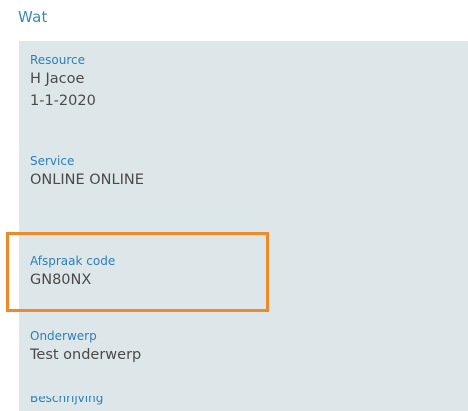 The height and width of the screenshot is (411, 468). I want to click on description-label: Beschrijving, so click(67, 400).